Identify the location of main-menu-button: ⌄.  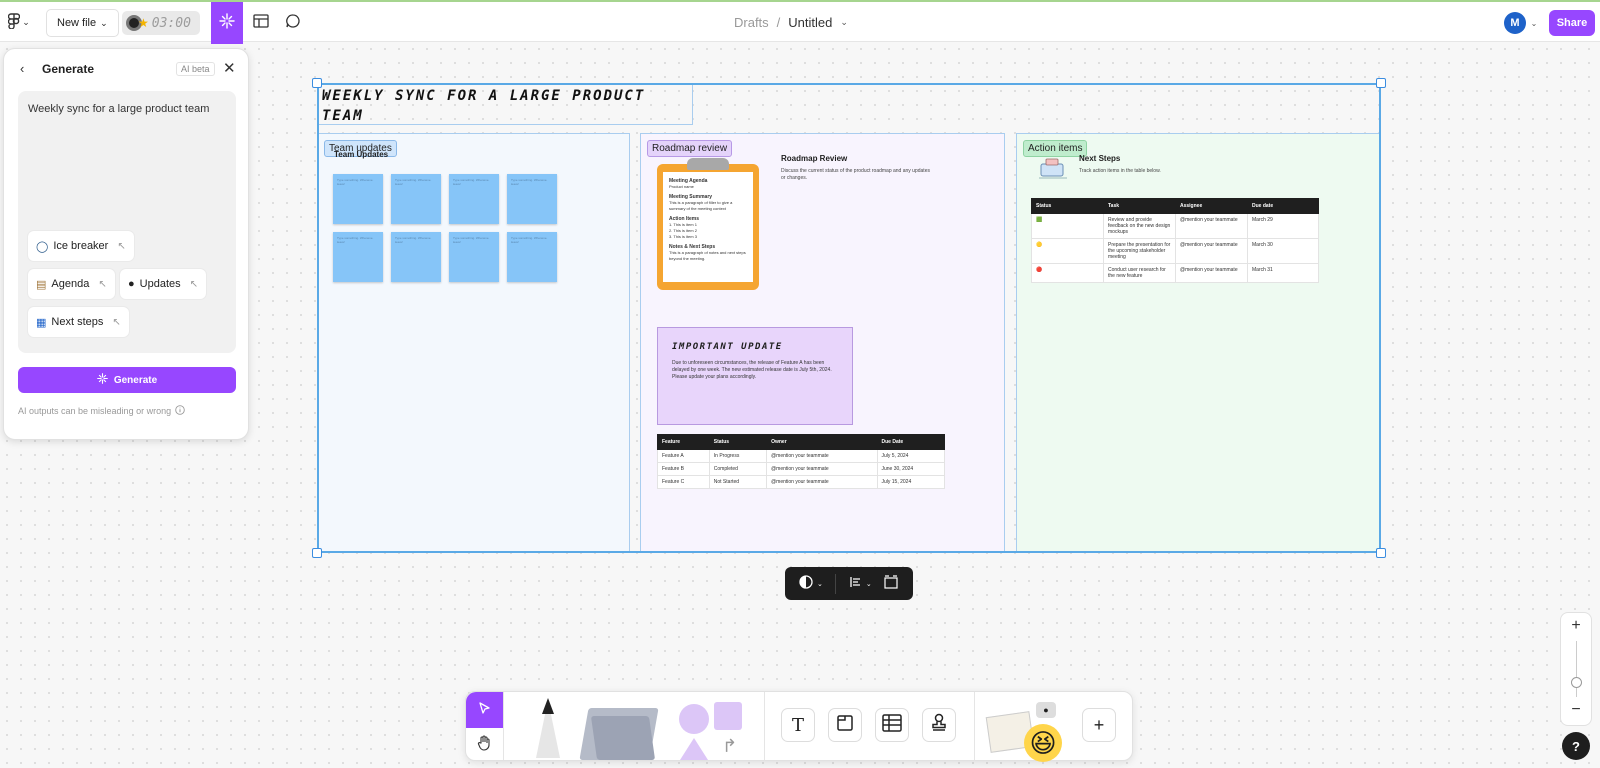
(19, 22).